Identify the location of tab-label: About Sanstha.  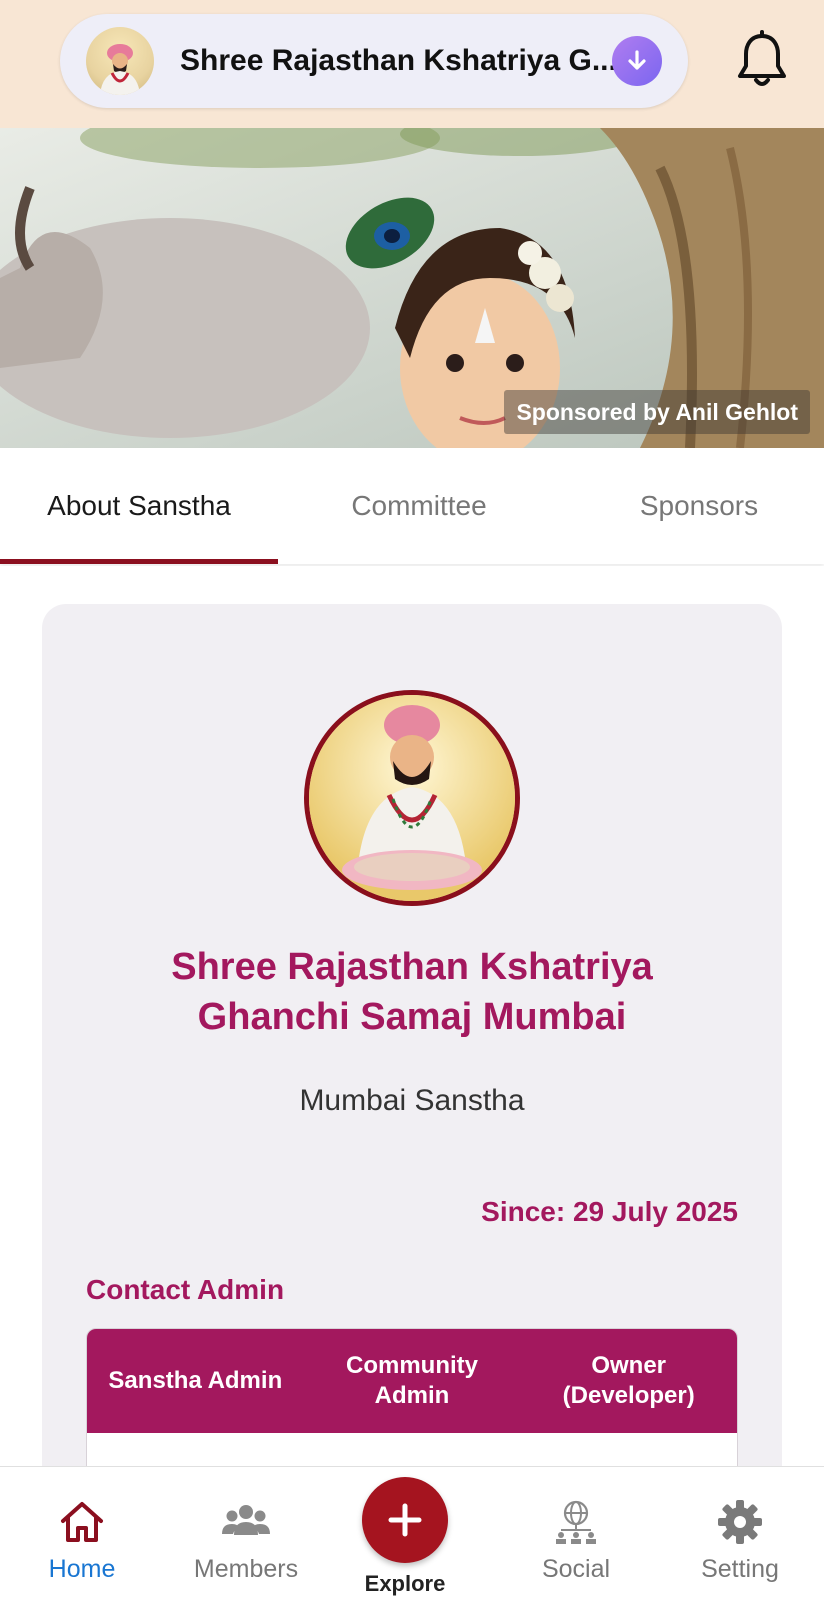
(139, 505).